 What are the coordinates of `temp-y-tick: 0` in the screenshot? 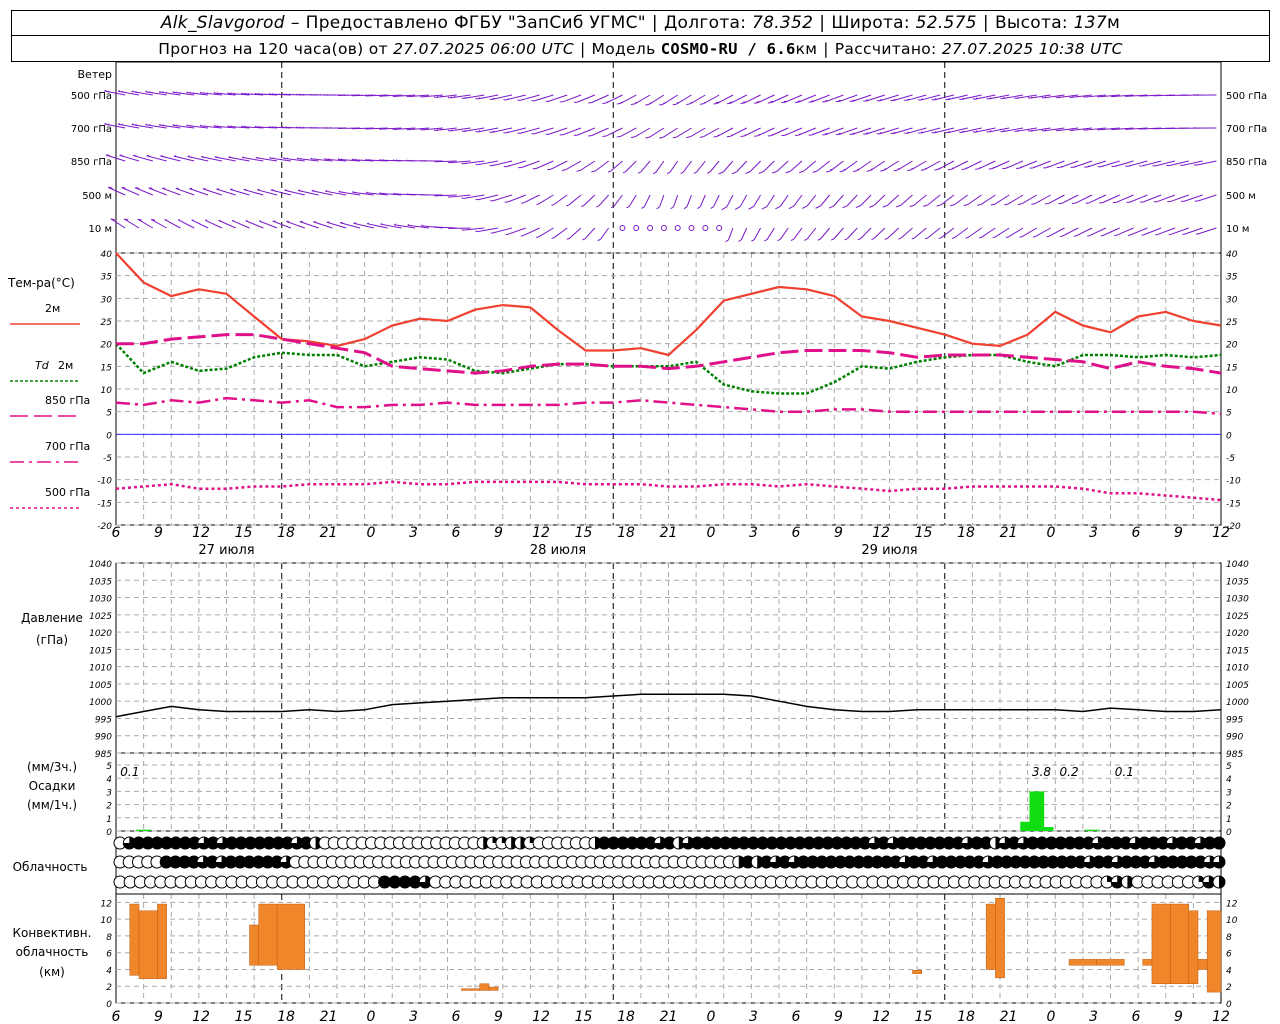 It's located at (109, 436).